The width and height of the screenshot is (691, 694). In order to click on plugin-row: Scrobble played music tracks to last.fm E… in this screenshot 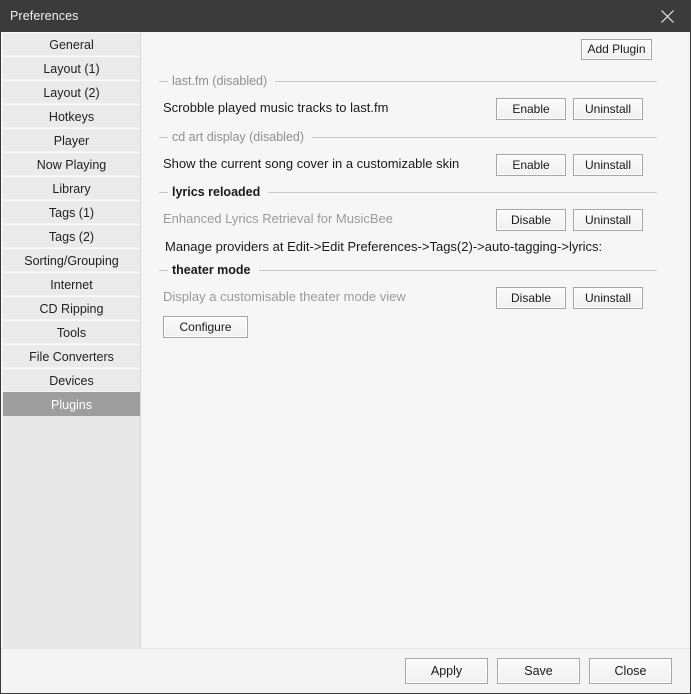, I will do `click(408, 110)`.